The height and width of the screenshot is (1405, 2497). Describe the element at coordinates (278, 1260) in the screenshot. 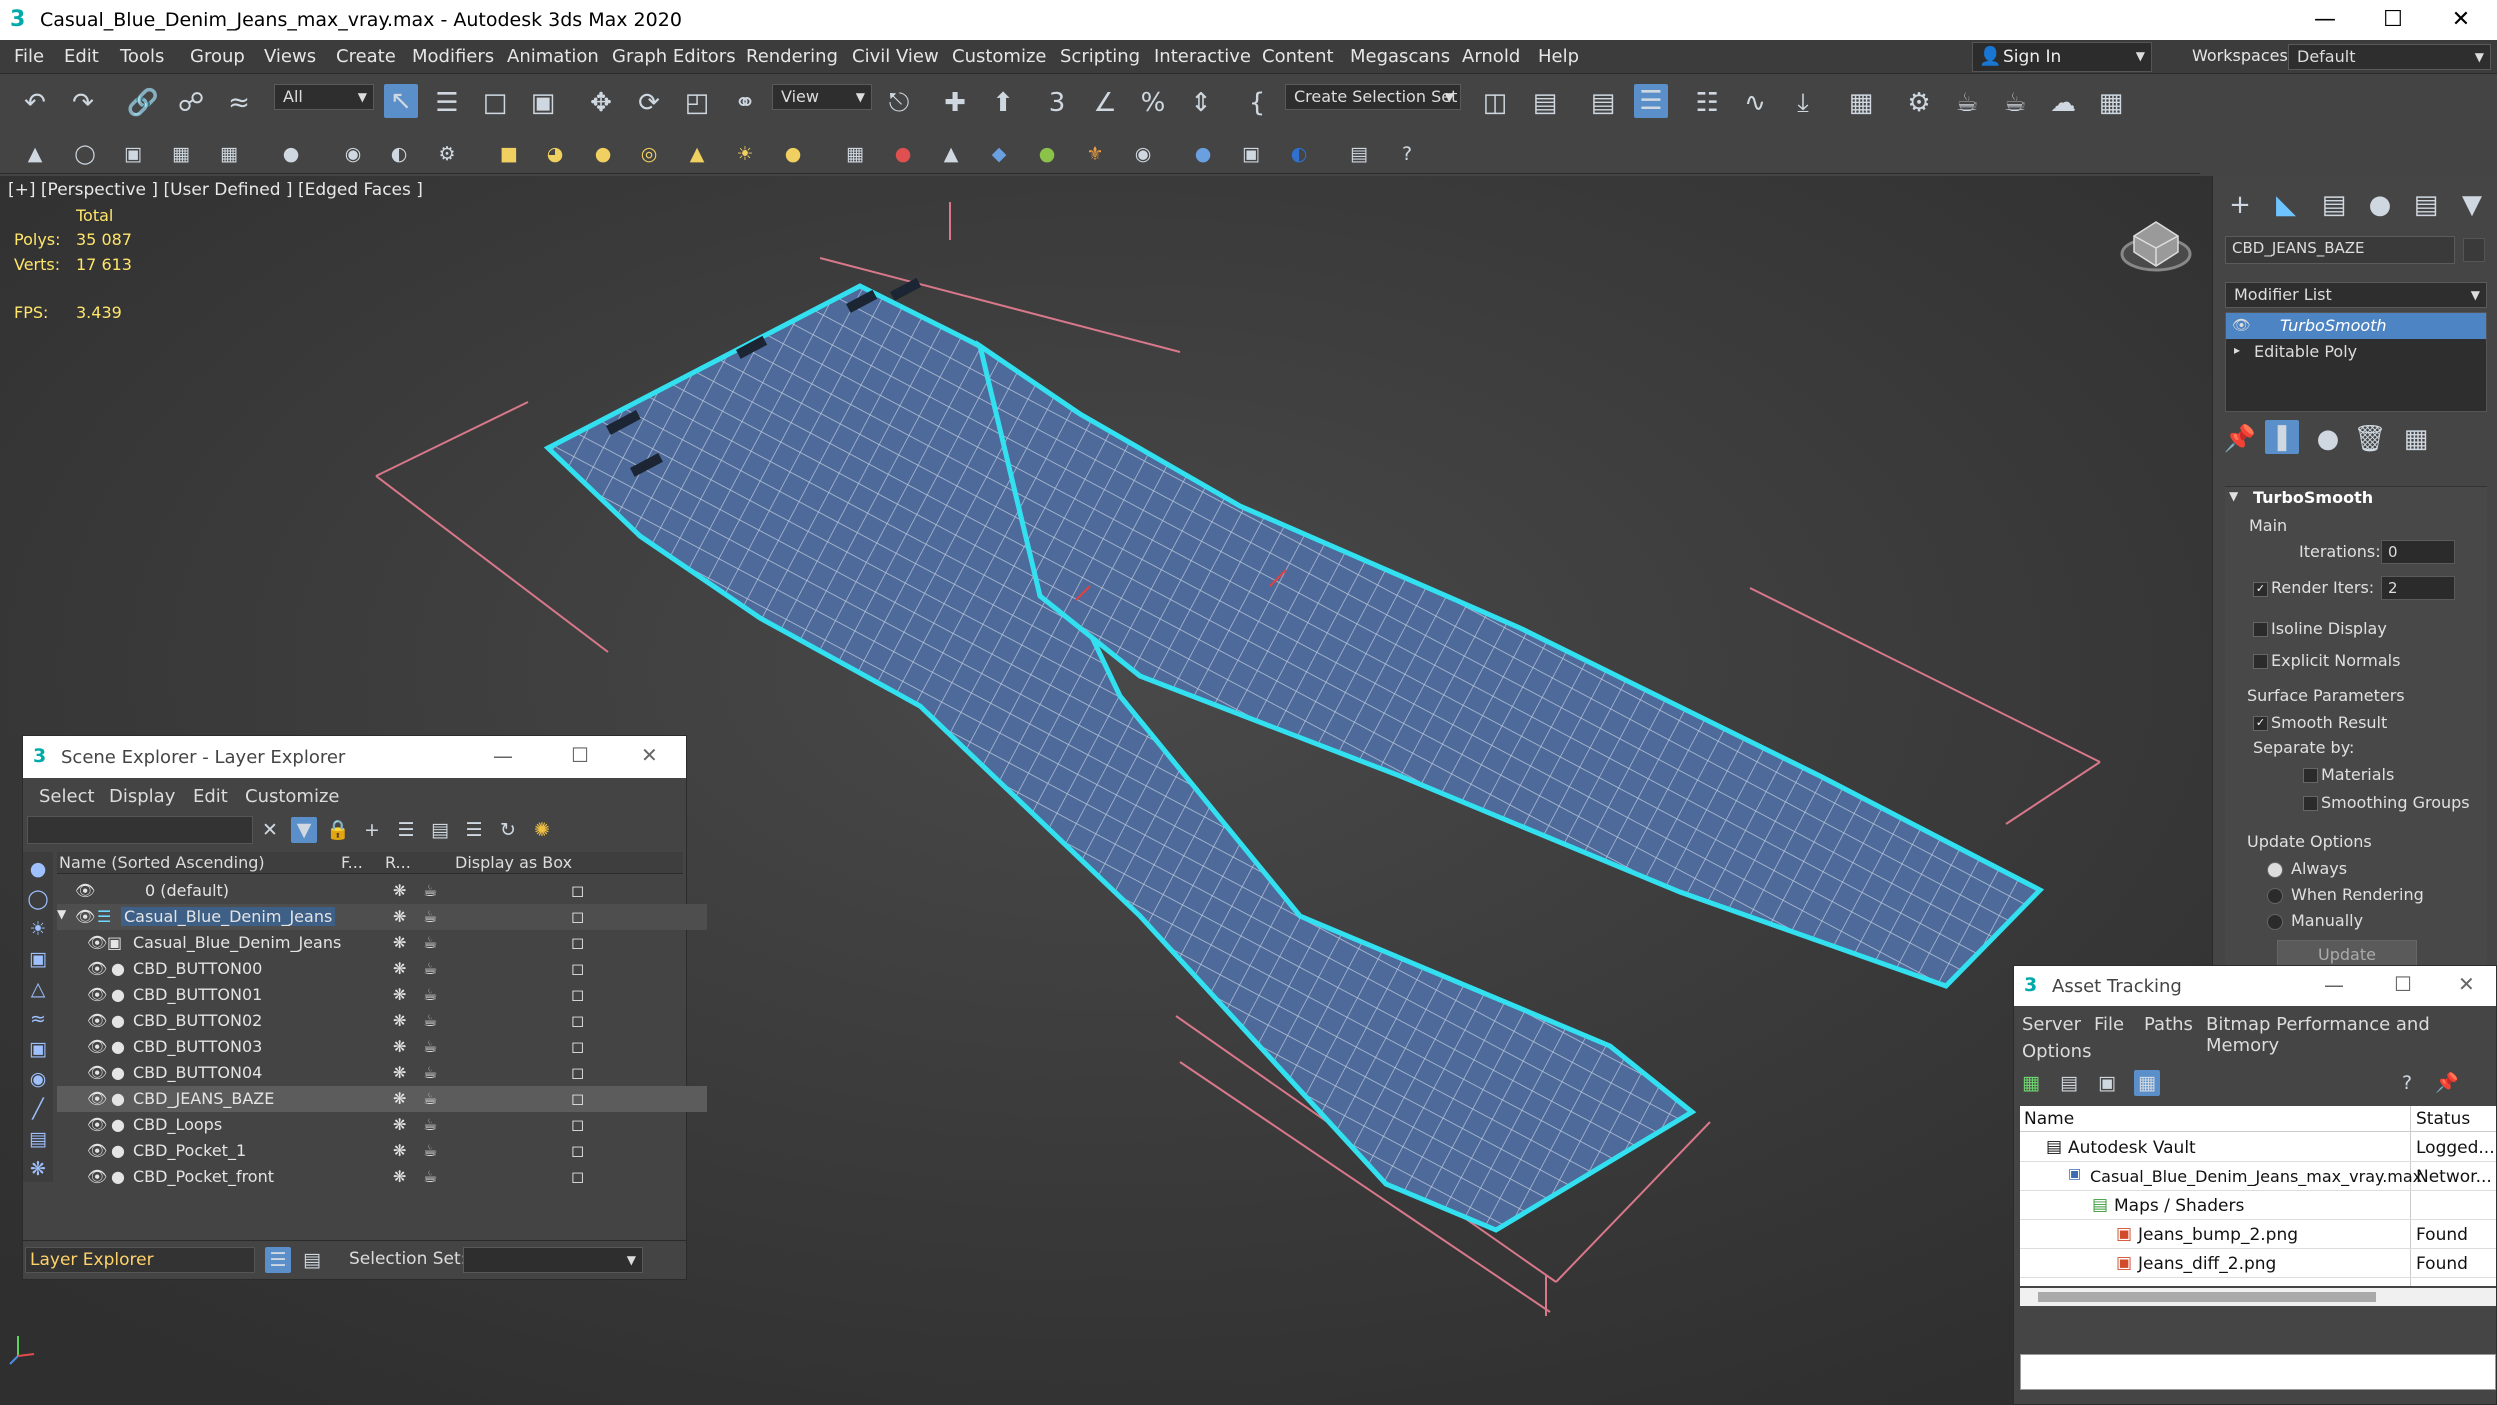

I see `layer-explorer-mode-icon: ☰` at that location.